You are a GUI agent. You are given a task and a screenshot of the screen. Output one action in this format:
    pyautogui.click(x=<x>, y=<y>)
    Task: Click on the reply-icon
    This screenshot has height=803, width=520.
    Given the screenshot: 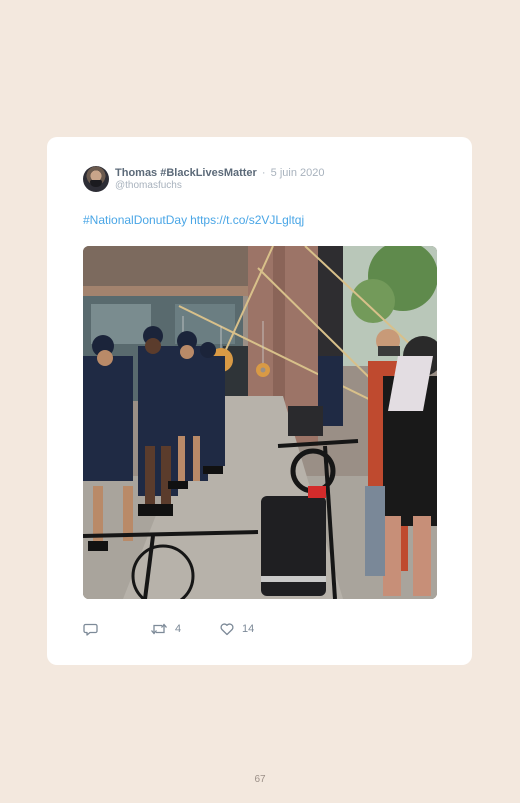 What is the action you would take?
    pyautogui.click(x=90, y=629)
    